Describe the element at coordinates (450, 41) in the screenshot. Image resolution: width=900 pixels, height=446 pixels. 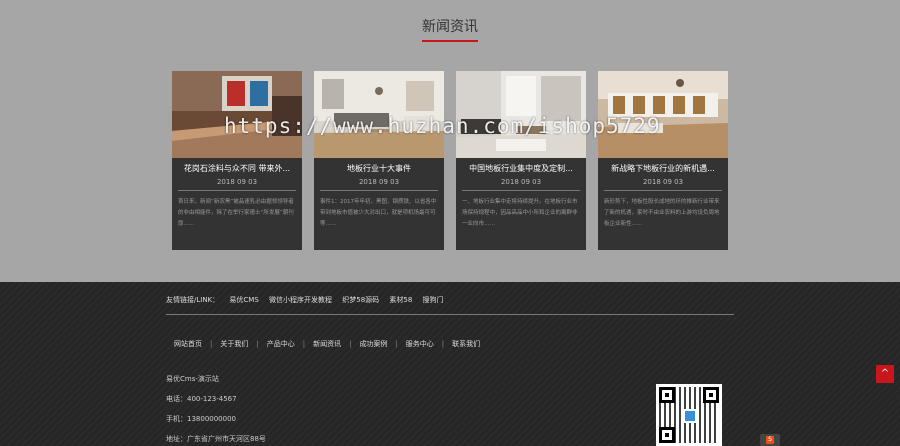
I see `title-underline` at that location.